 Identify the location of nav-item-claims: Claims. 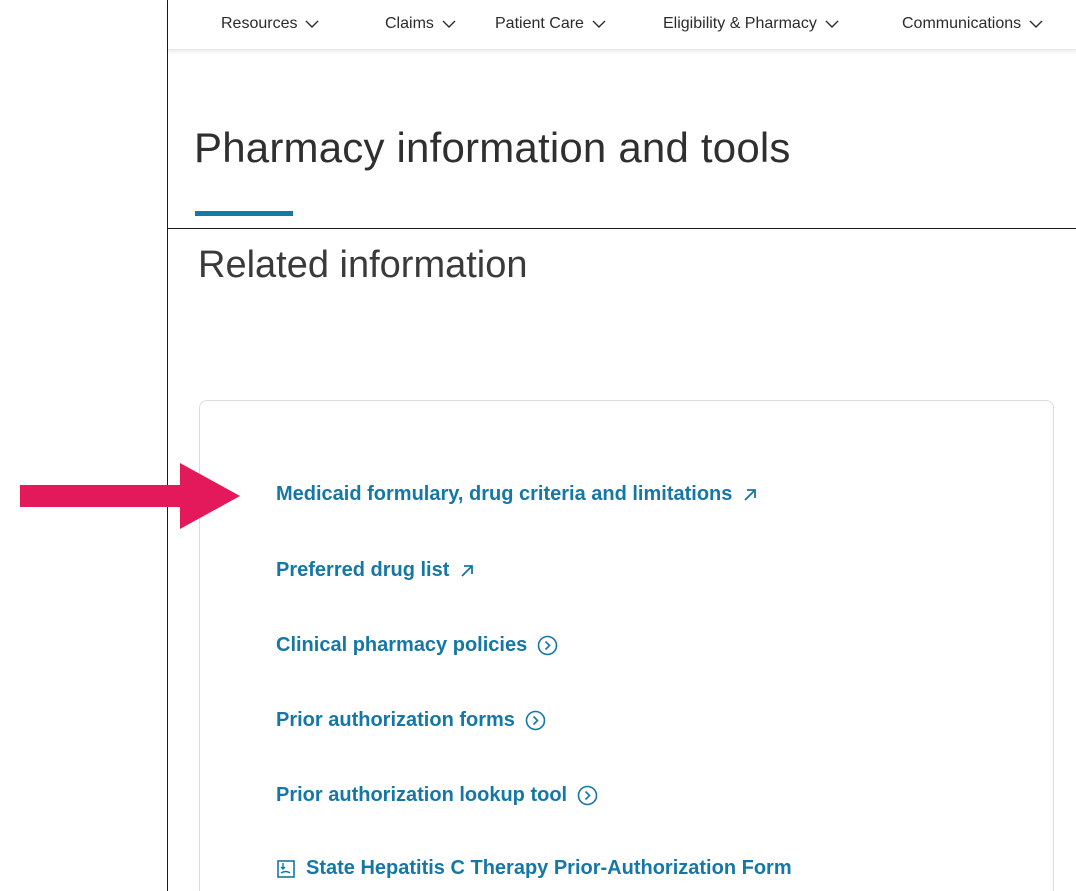
(420, 24).